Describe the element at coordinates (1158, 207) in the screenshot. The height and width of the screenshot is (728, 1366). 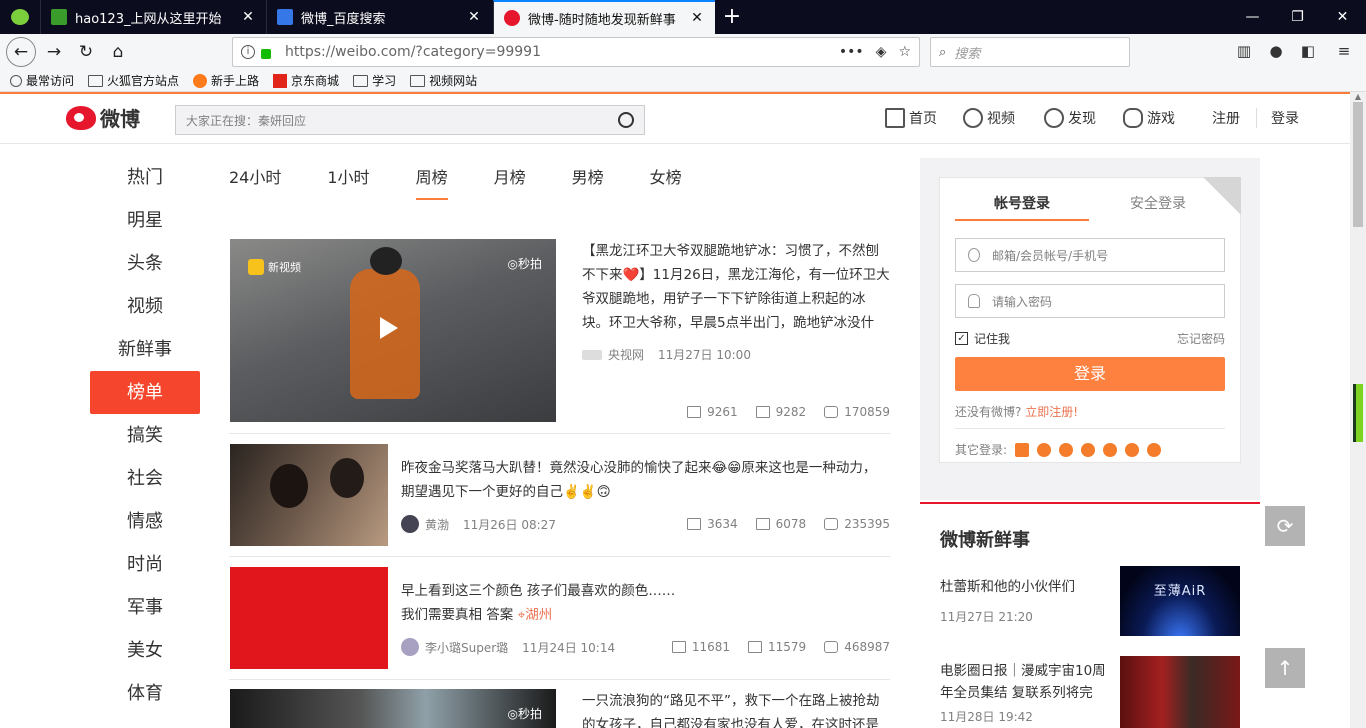
I see `tab-secure-login: 安全登录` at that location.